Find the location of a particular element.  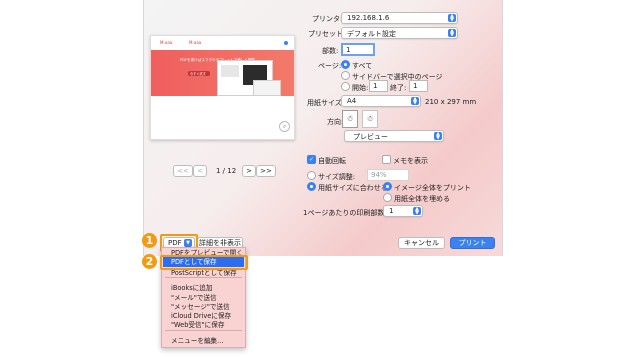

pages-range-radio is located at coordinates (345, 86).